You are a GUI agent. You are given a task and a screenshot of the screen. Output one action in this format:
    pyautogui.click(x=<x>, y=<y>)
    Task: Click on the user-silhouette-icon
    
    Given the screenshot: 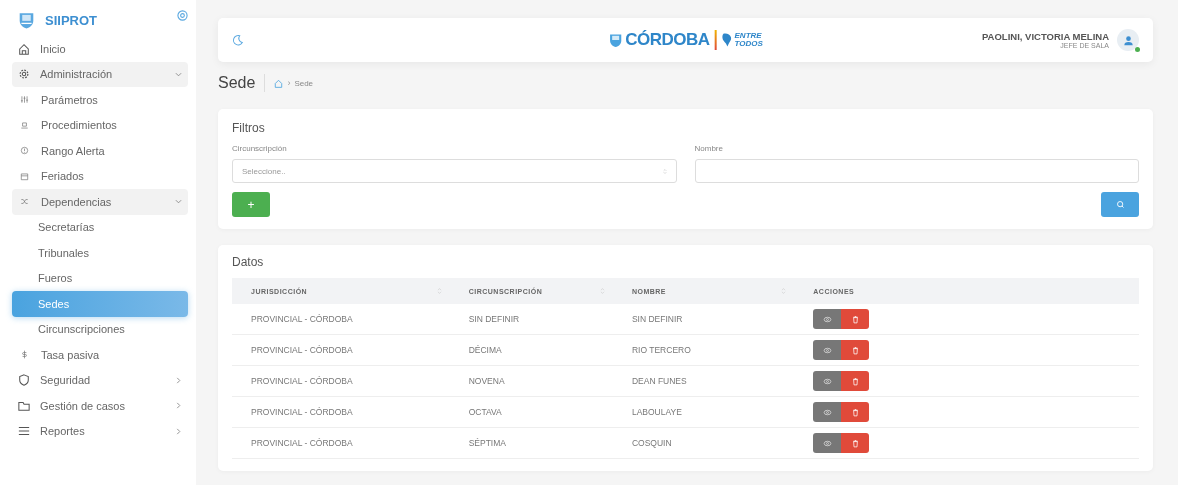 What is the action you would take?
    pyautogui.click(x=1128, y=40)
    